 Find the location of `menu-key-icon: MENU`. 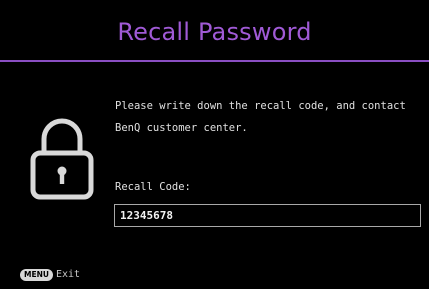

menu-key-icon: MENU is located at coordinates (36, 275).